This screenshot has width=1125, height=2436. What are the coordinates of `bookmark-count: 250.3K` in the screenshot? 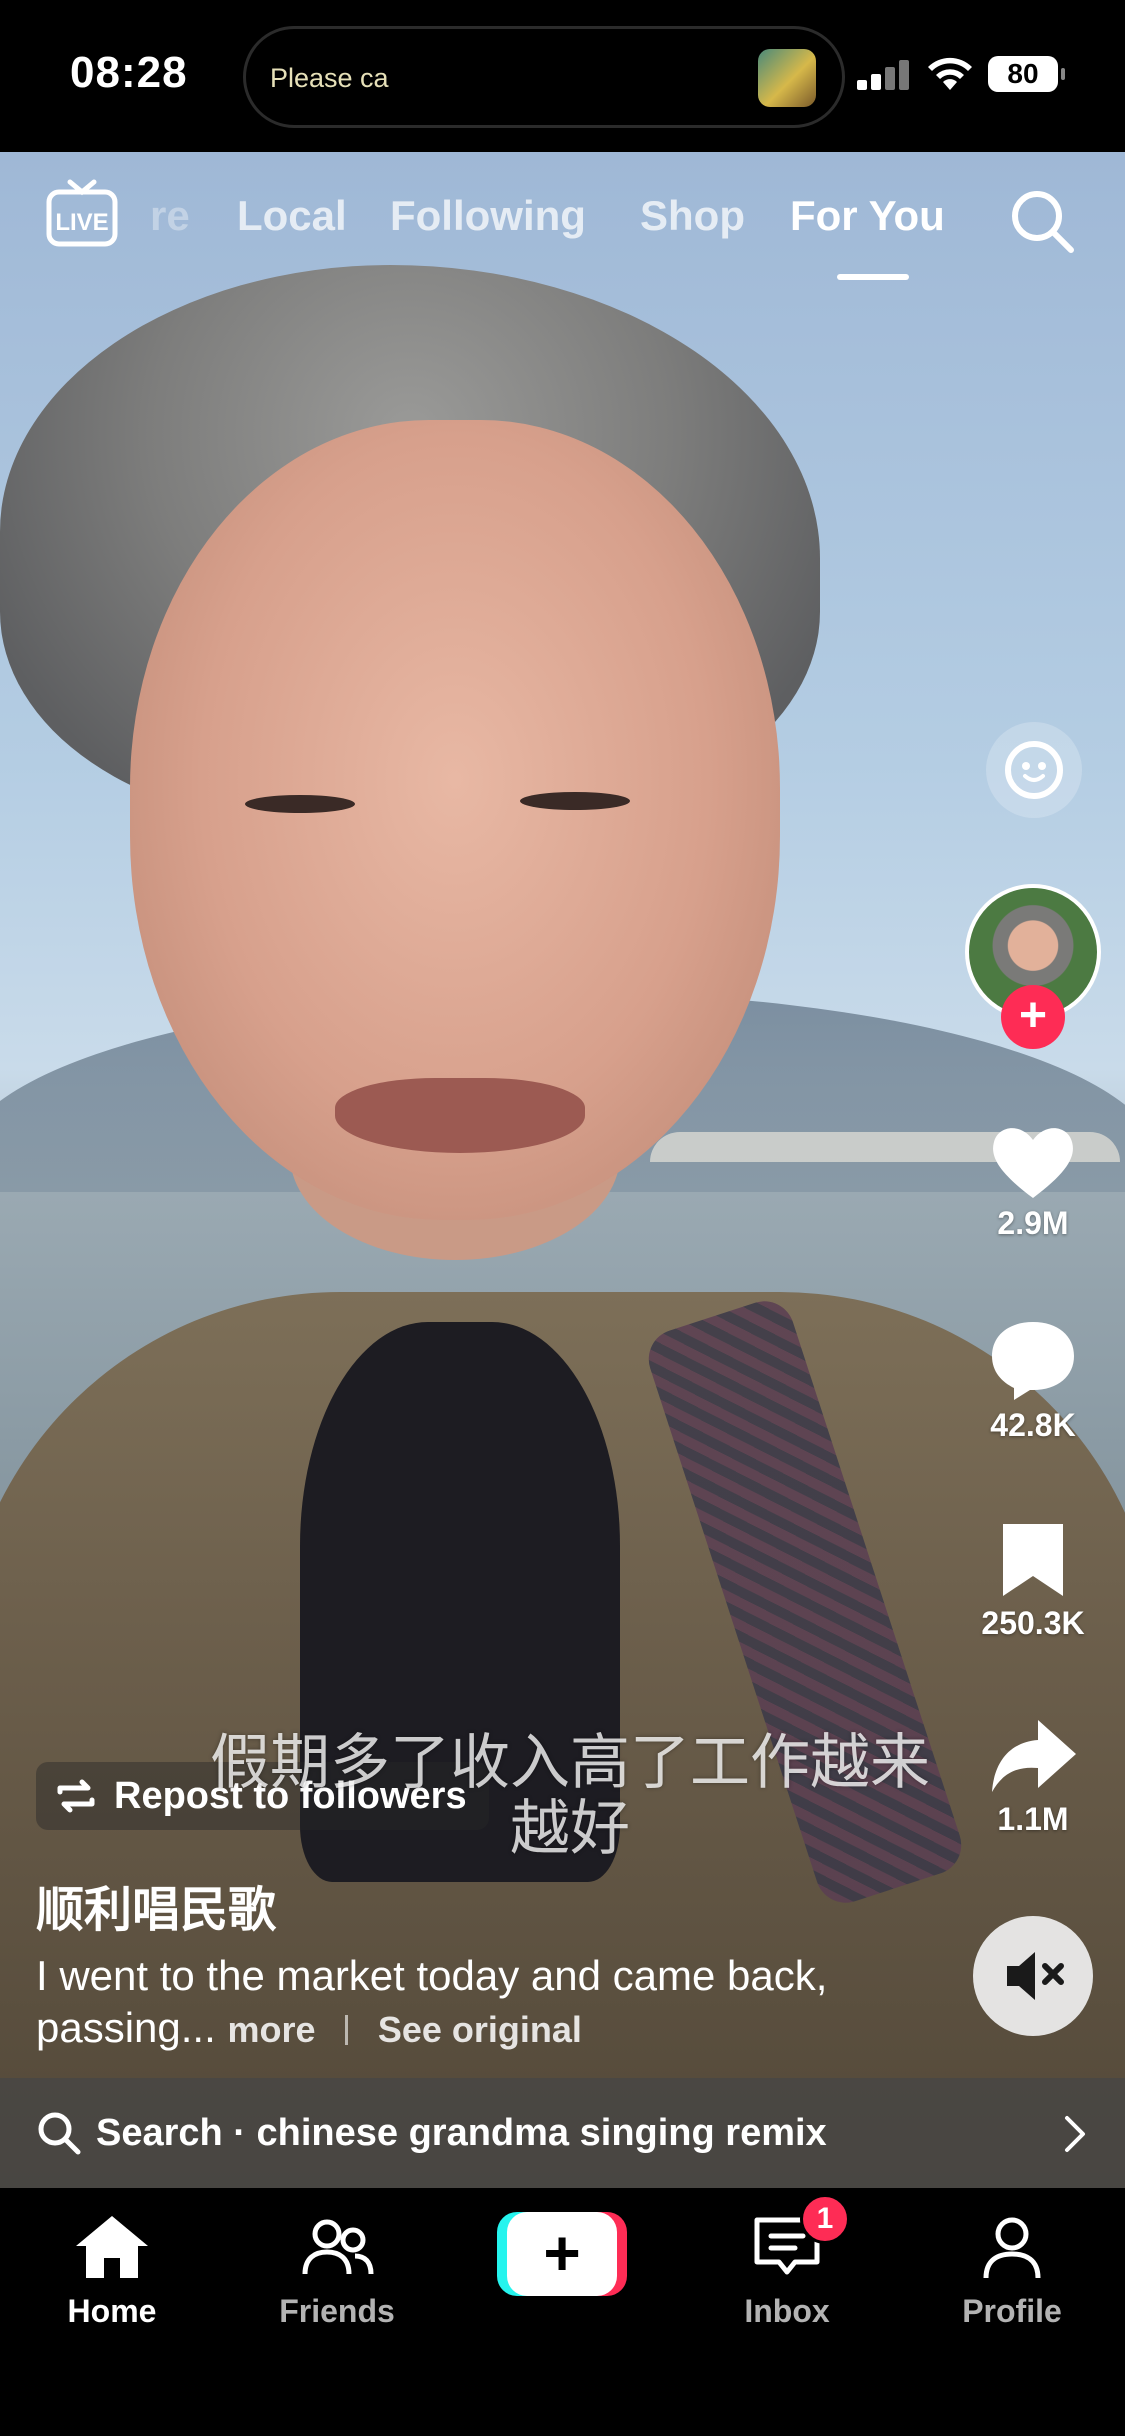 It's located at (1033, 1623).